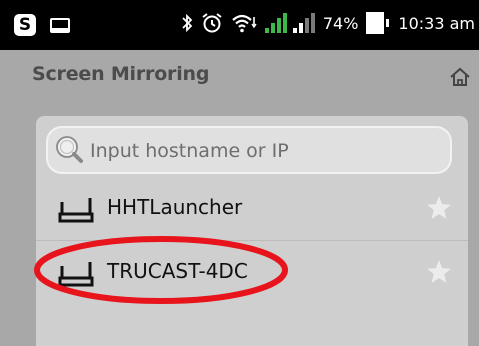 The height and width of the screenshot is (346, 479). Describe the element at coordinates (460, 77) in the screenshot. I see `home-icon` at that location.